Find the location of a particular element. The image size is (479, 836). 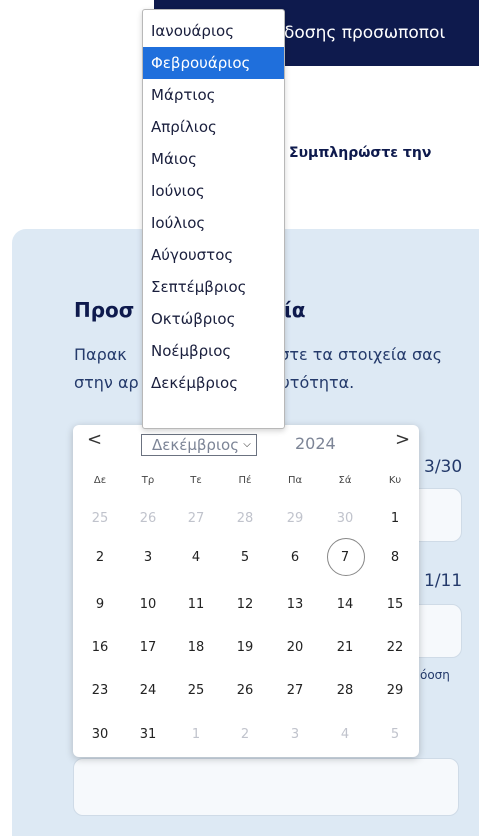

calendar-day: 16 is located at coordinates (100, 648).